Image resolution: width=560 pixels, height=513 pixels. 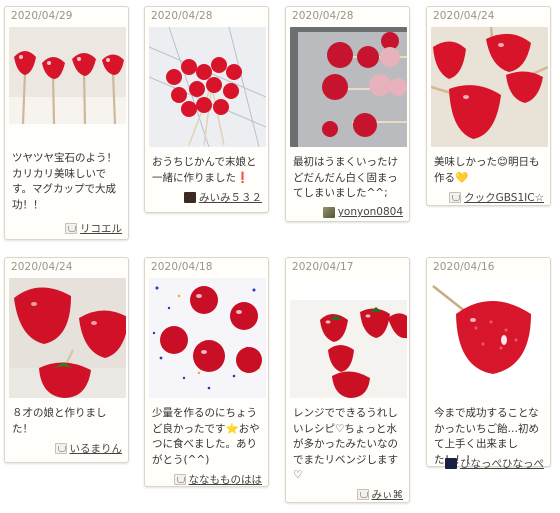 I want to click on report-date: 2020/04/16, so click(x=464, y=267).